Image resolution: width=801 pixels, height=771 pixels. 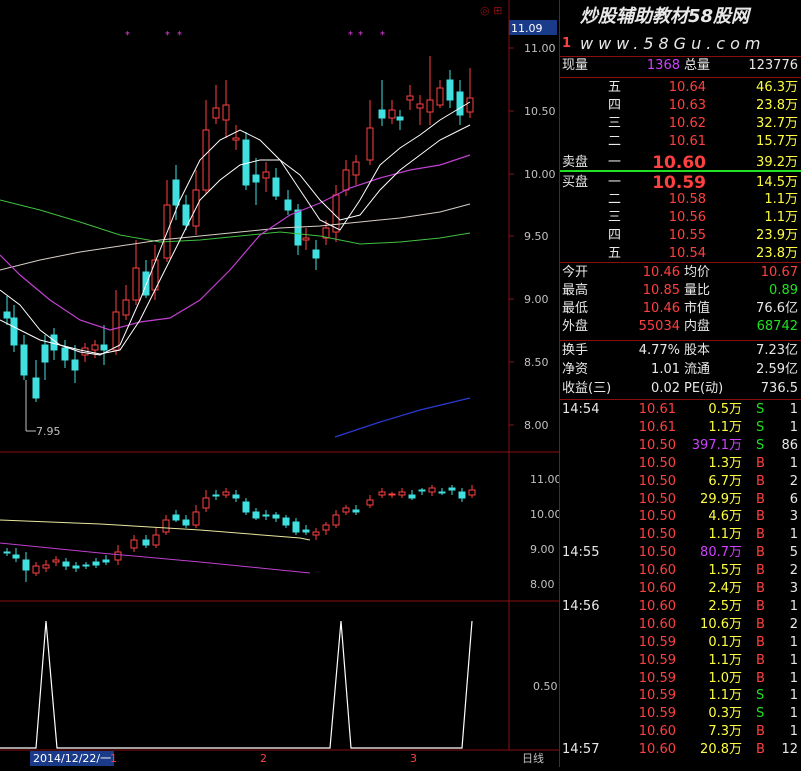 I want to click on period-selector: 日线, so click(x=533, y=758).